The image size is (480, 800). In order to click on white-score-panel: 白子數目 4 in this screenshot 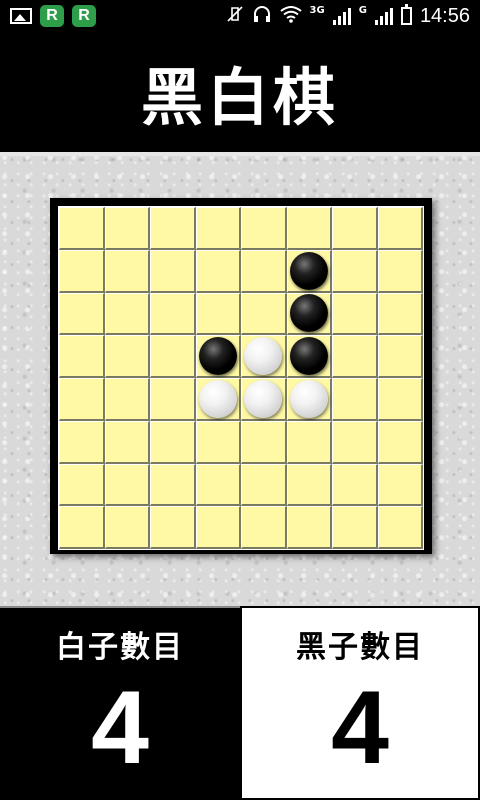, I will do `click(120, 703)`.